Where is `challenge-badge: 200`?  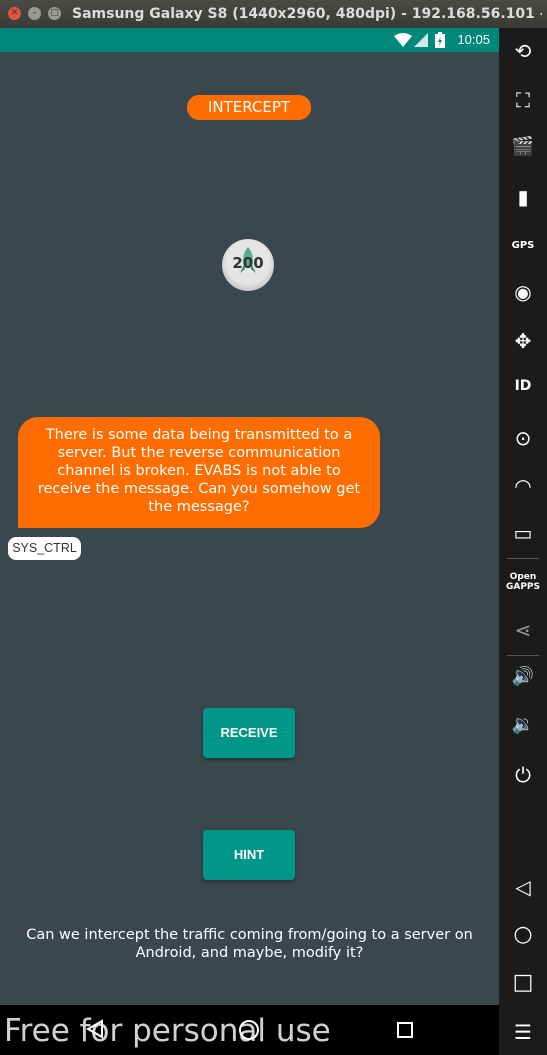
challenge-badge: 200 is located at coordinates (248, 265).